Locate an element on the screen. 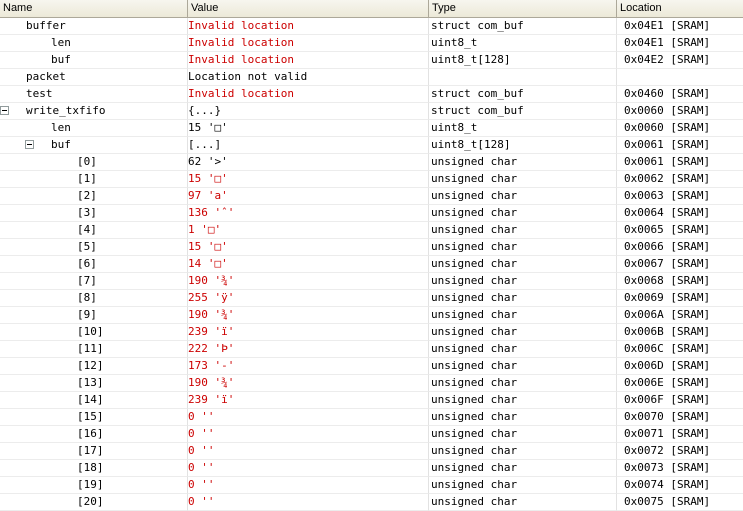  variable-value: 239 'ï' is located at coordinates (211, 399).